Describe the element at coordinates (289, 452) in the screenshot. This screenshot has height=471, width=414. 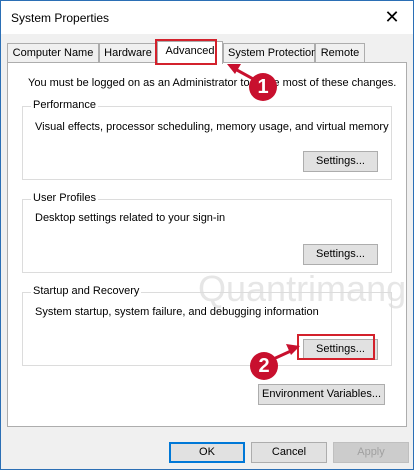
I see `cancel-button: Cancel` at that location.